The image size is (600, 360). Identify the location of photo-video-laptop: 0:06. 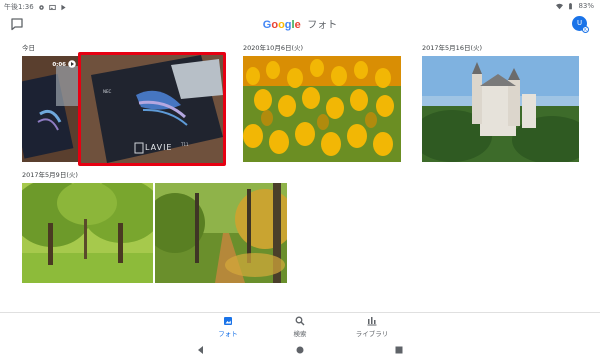
(50, 109).